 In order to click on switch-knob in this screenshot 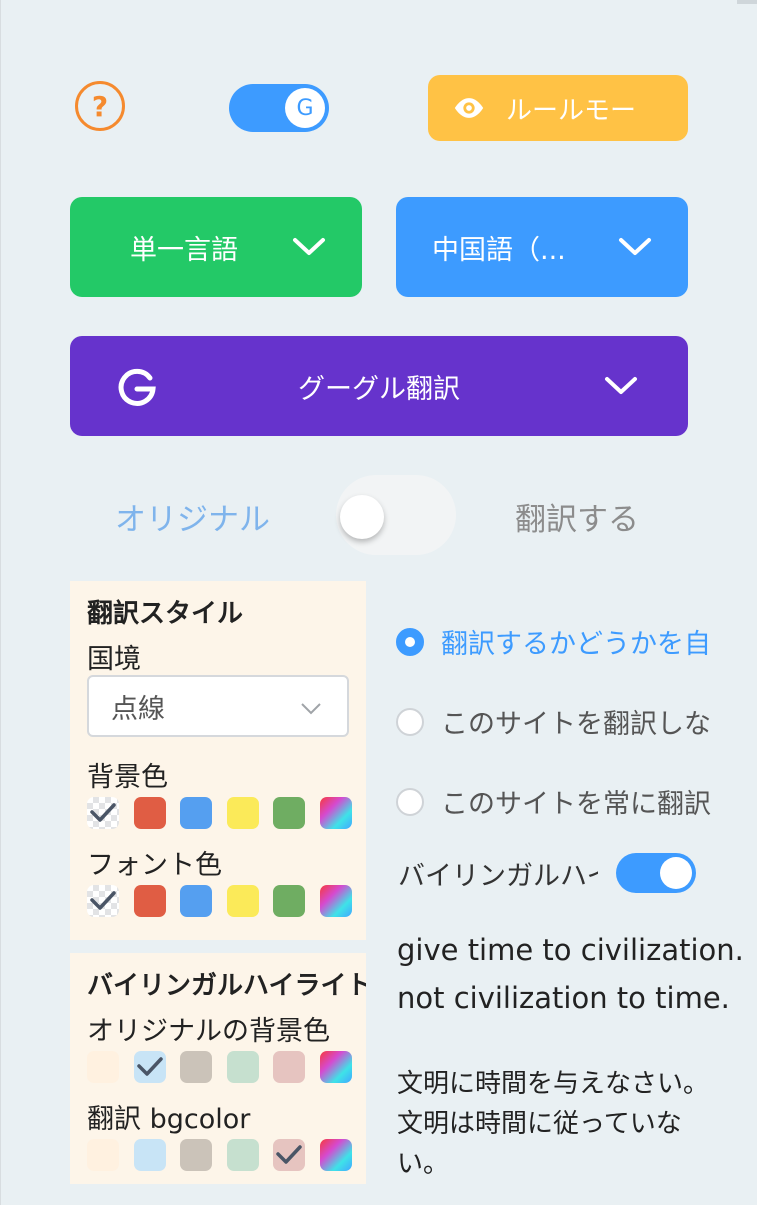, I will do `click(362, 517)`.